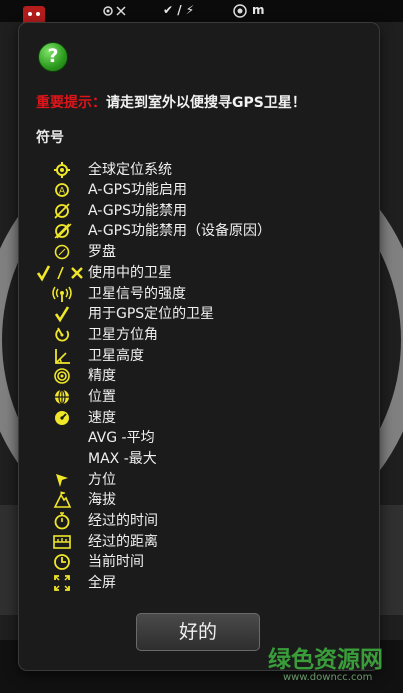 Image resolution: width=403 pixels, height=693 pixels. I want to click on agps-disabled-icon, so click(62, 211).